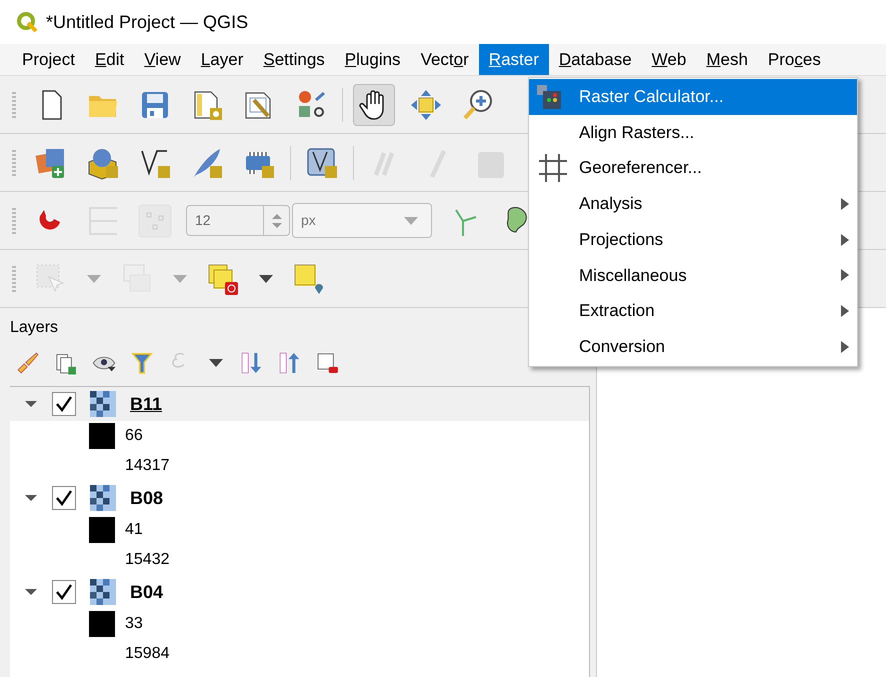  Describe the element at coordinates (617, 311) in the screenshot. I see `menu-item-label: Extraction` at that location.